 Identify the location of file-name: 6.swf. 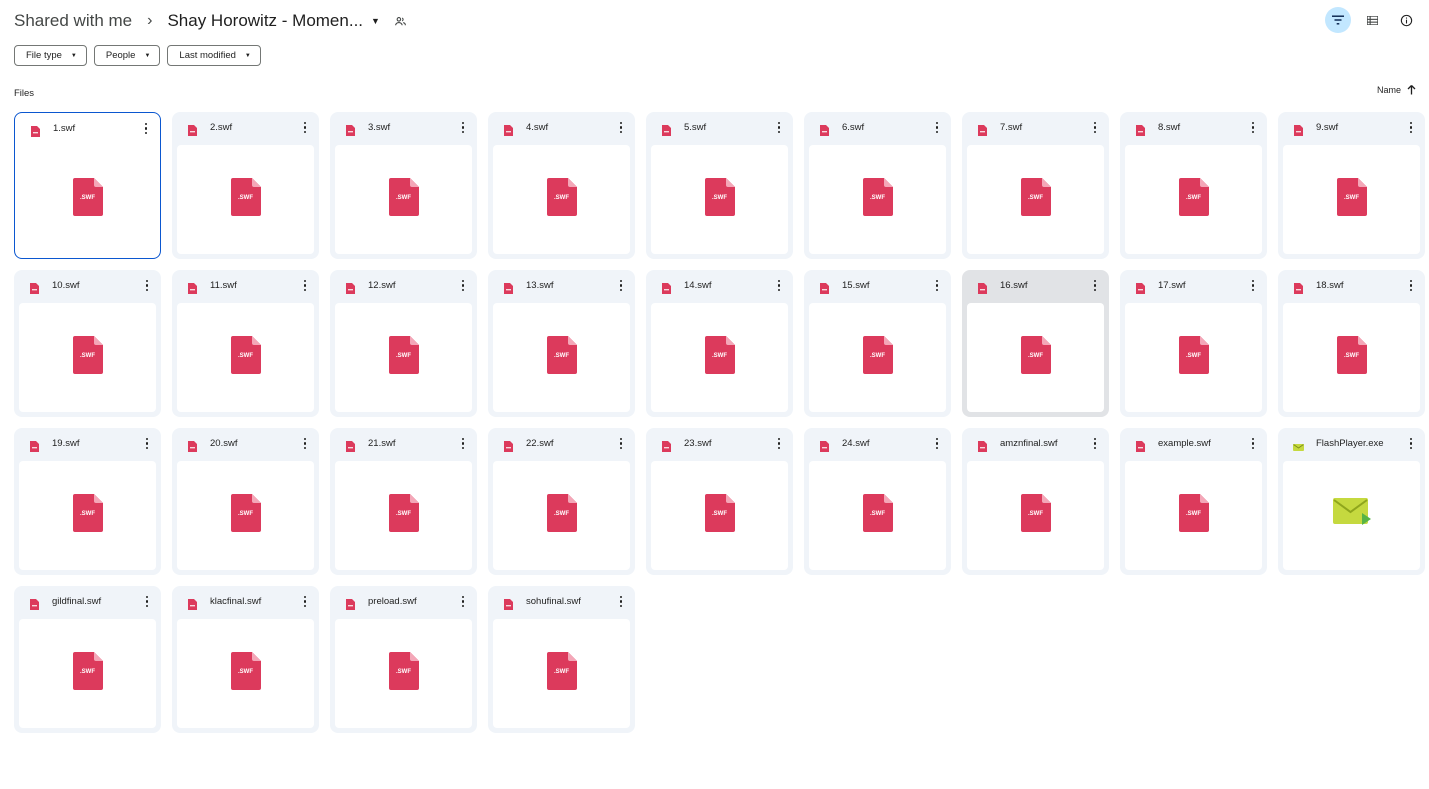
(853, 127).